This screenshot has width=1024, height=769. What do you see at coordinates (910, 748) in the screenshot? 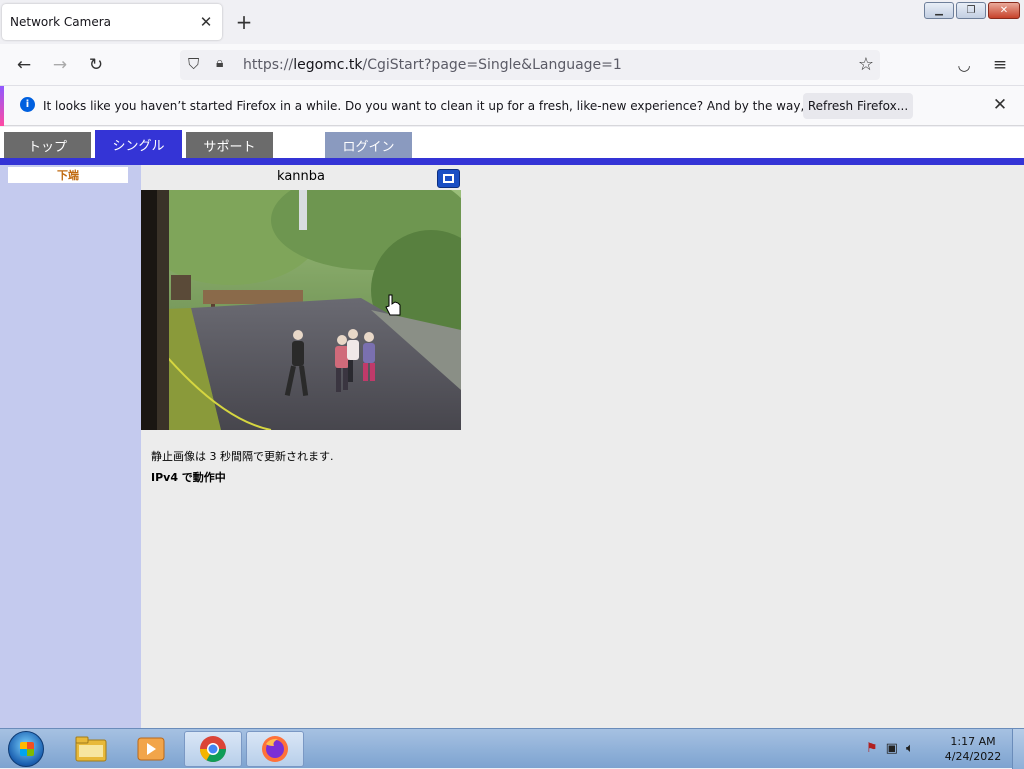
I see `volume-icon: 🔈︎` at bounding box center [910, 748].